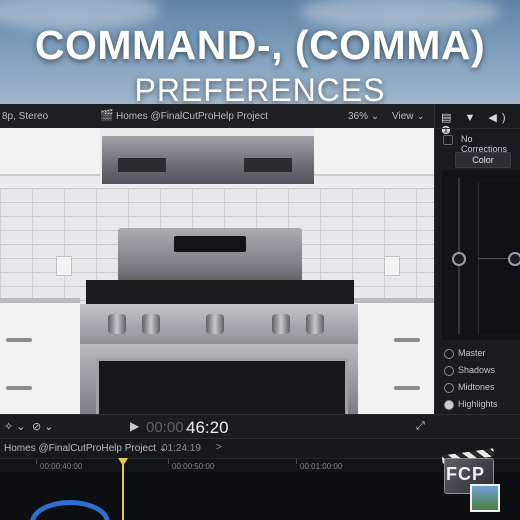 The image size is (520, 520). What do you see at coordinates (459, 259) in the screenshot?
I see `global-puck` at bounding box center [459, 259].